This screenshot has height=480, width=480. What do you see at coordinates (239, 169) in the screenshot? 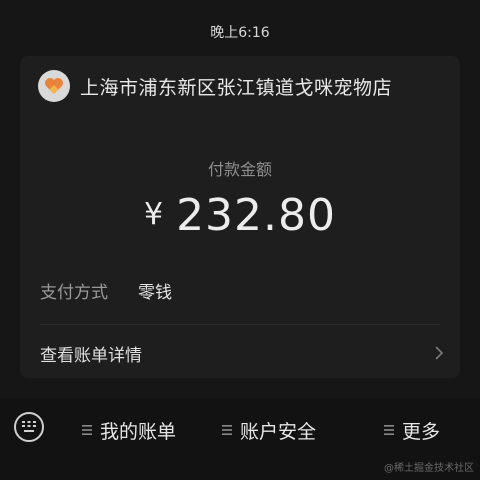
I see `amount-label: 付款金额` at bounding box center [239, 169].